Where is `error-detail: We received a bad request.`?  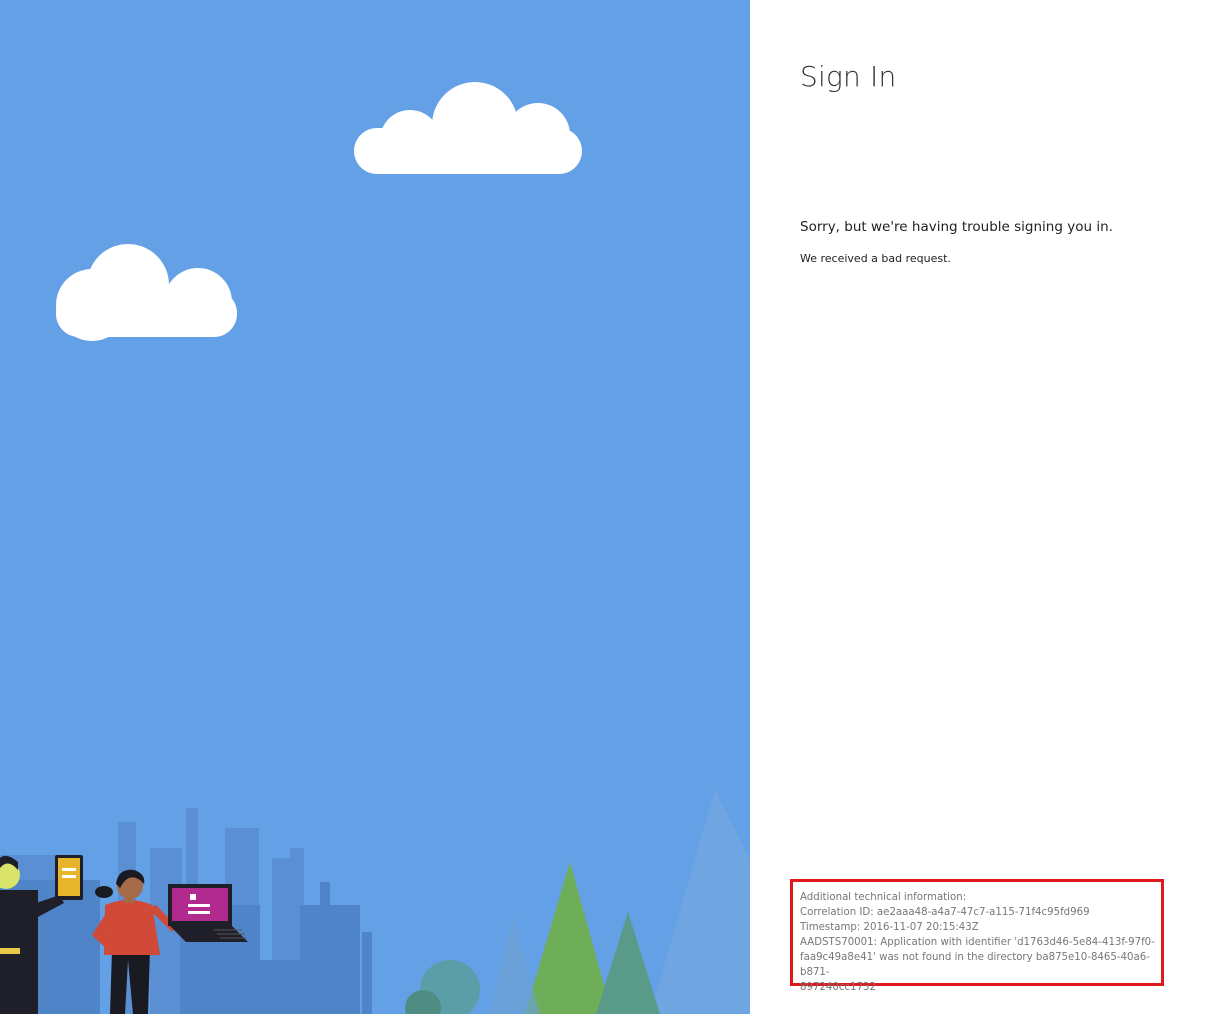 error-detail: We received a bad request. is located at coordinates (875, 258).